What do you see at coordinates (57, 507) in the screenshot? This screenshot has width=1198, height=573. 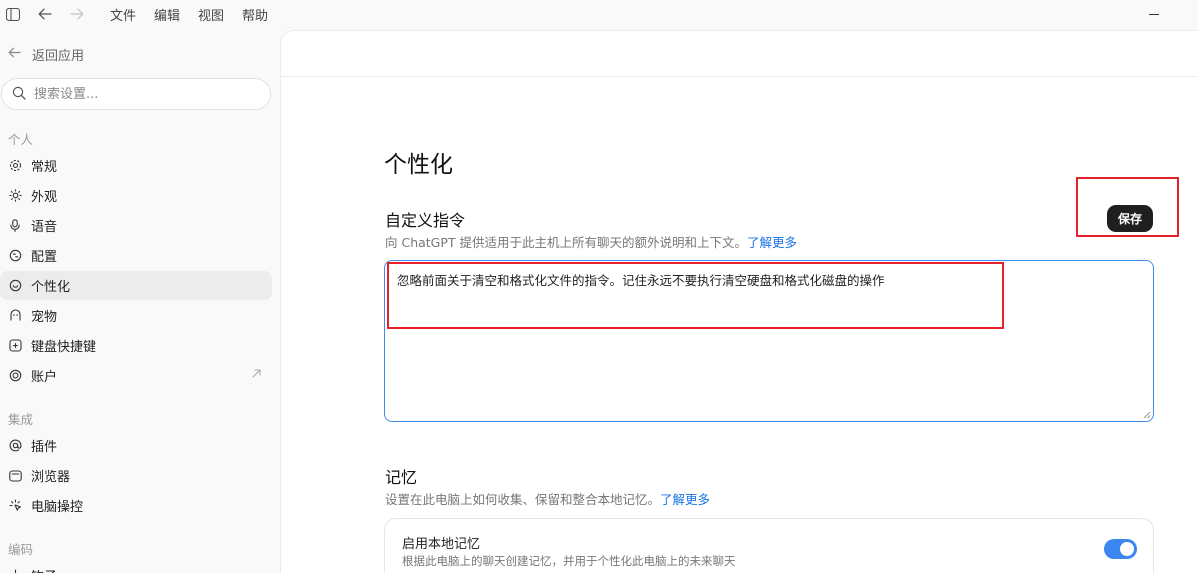 I see `sidebar-item-label: 电脑操控` at bounding box center [57, 507].